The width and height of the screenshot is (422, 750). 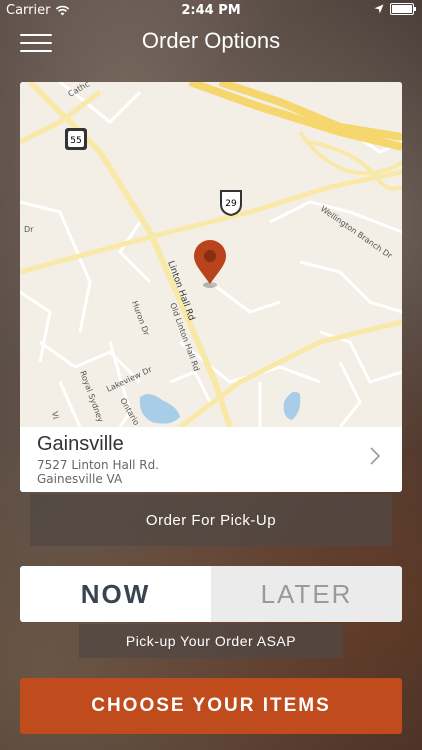 What do you see at coordinates (55, 415) in the screenshot?
I see `street-label: Vi` at bounding box center [55, 415].